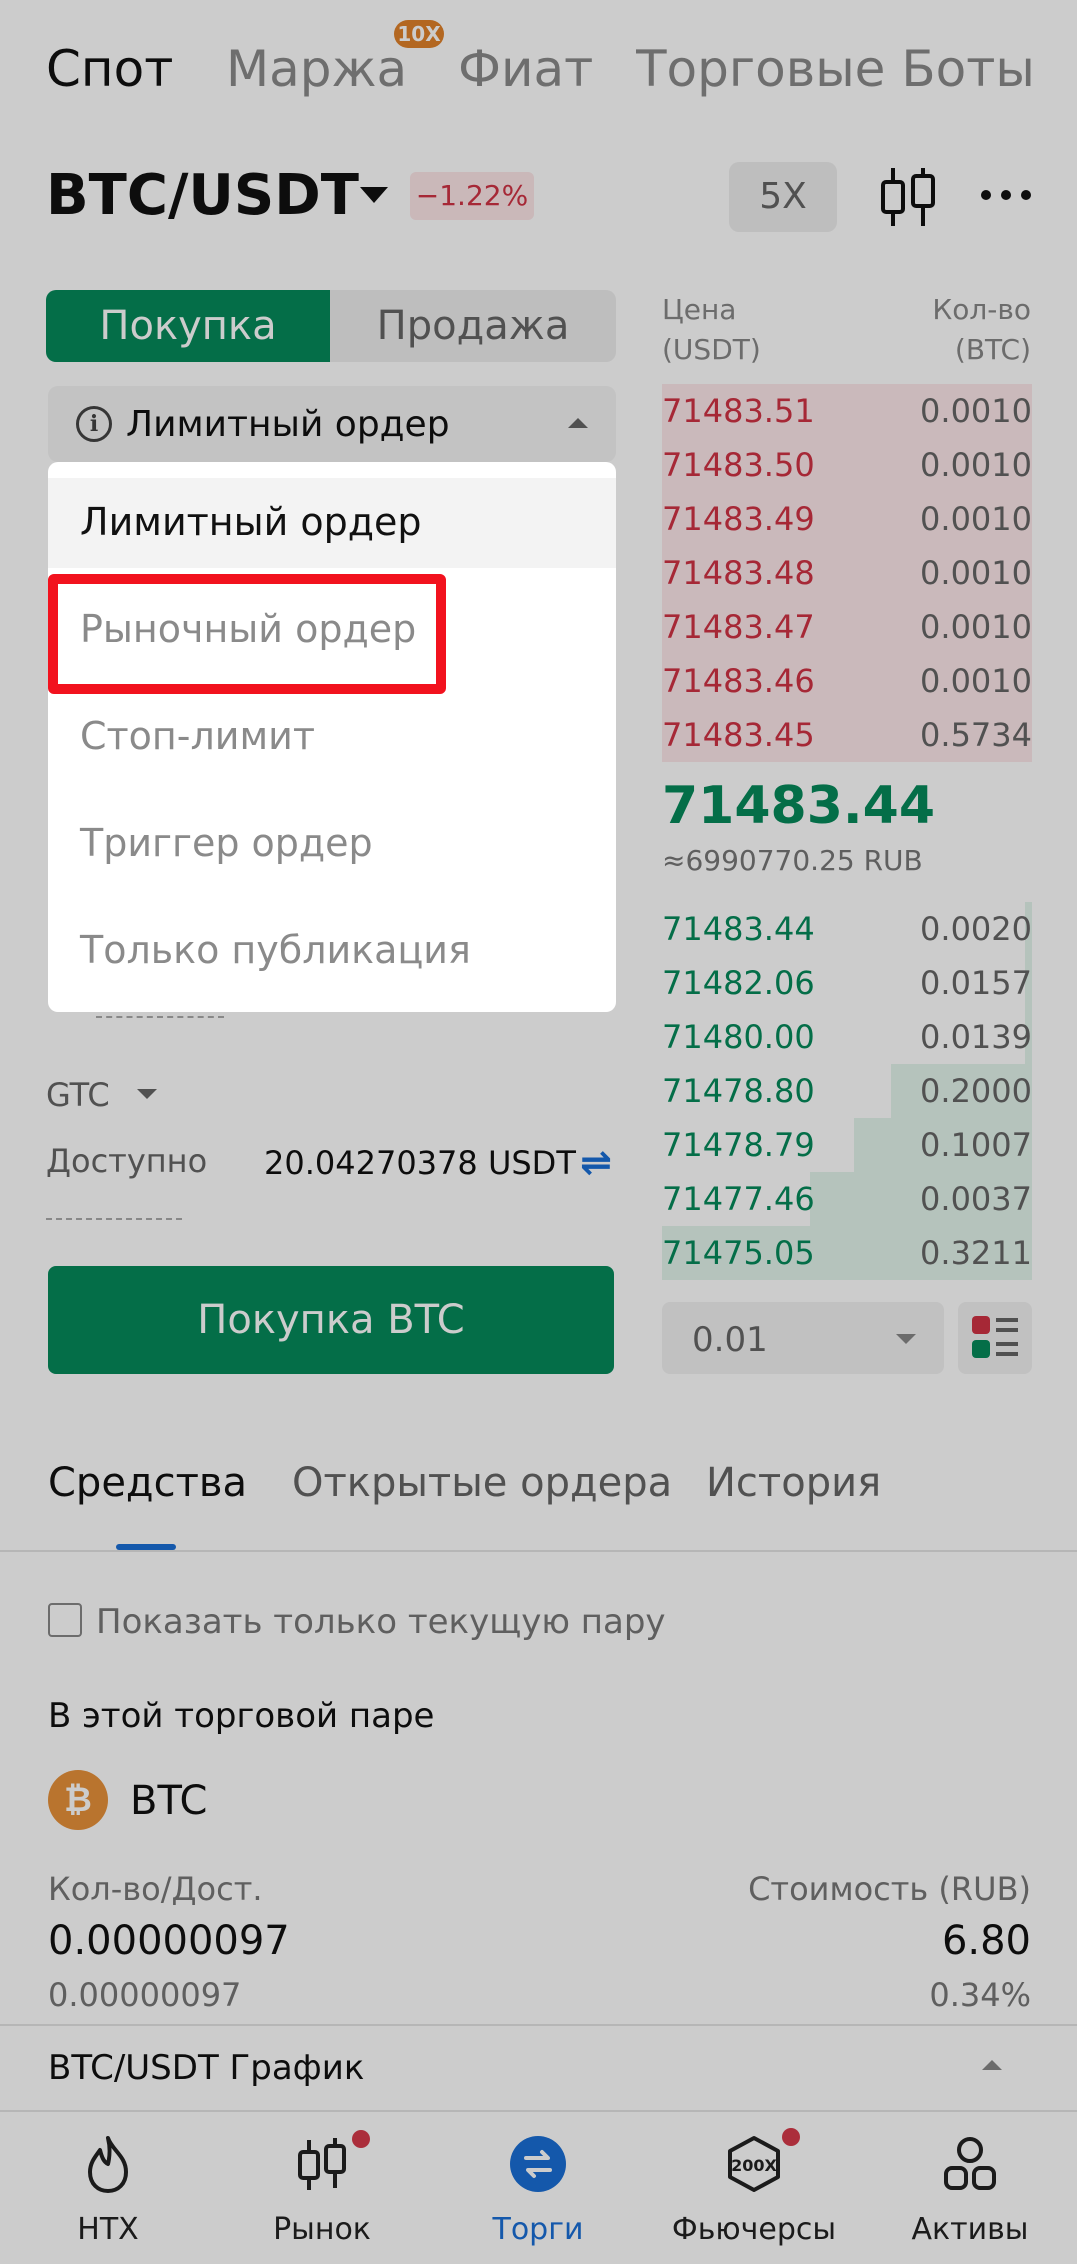 The width and height of the screenshot is (1077, 2264). What do you see at coordinates (247, 634) in the screenshot?
I see `highlight-box` at bounding box center [247, 634].